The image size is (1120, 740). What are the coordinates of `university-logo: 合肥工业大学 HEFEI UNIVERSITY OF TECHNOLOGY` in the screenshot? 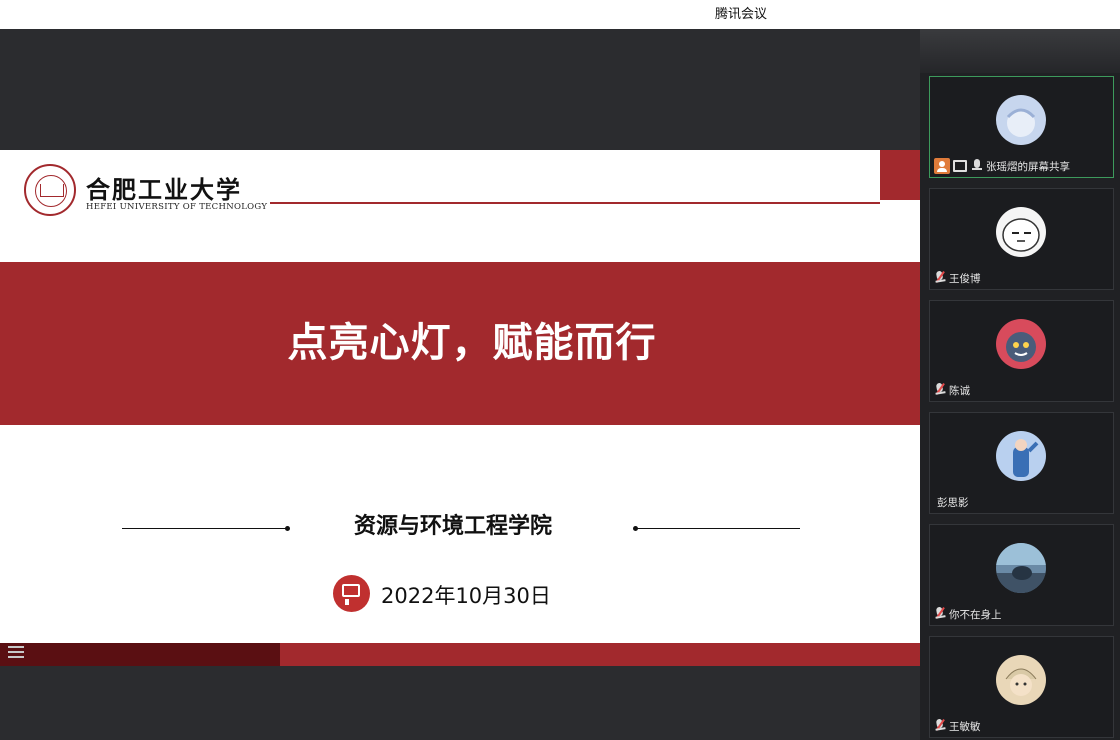 It's located at (154, 192).